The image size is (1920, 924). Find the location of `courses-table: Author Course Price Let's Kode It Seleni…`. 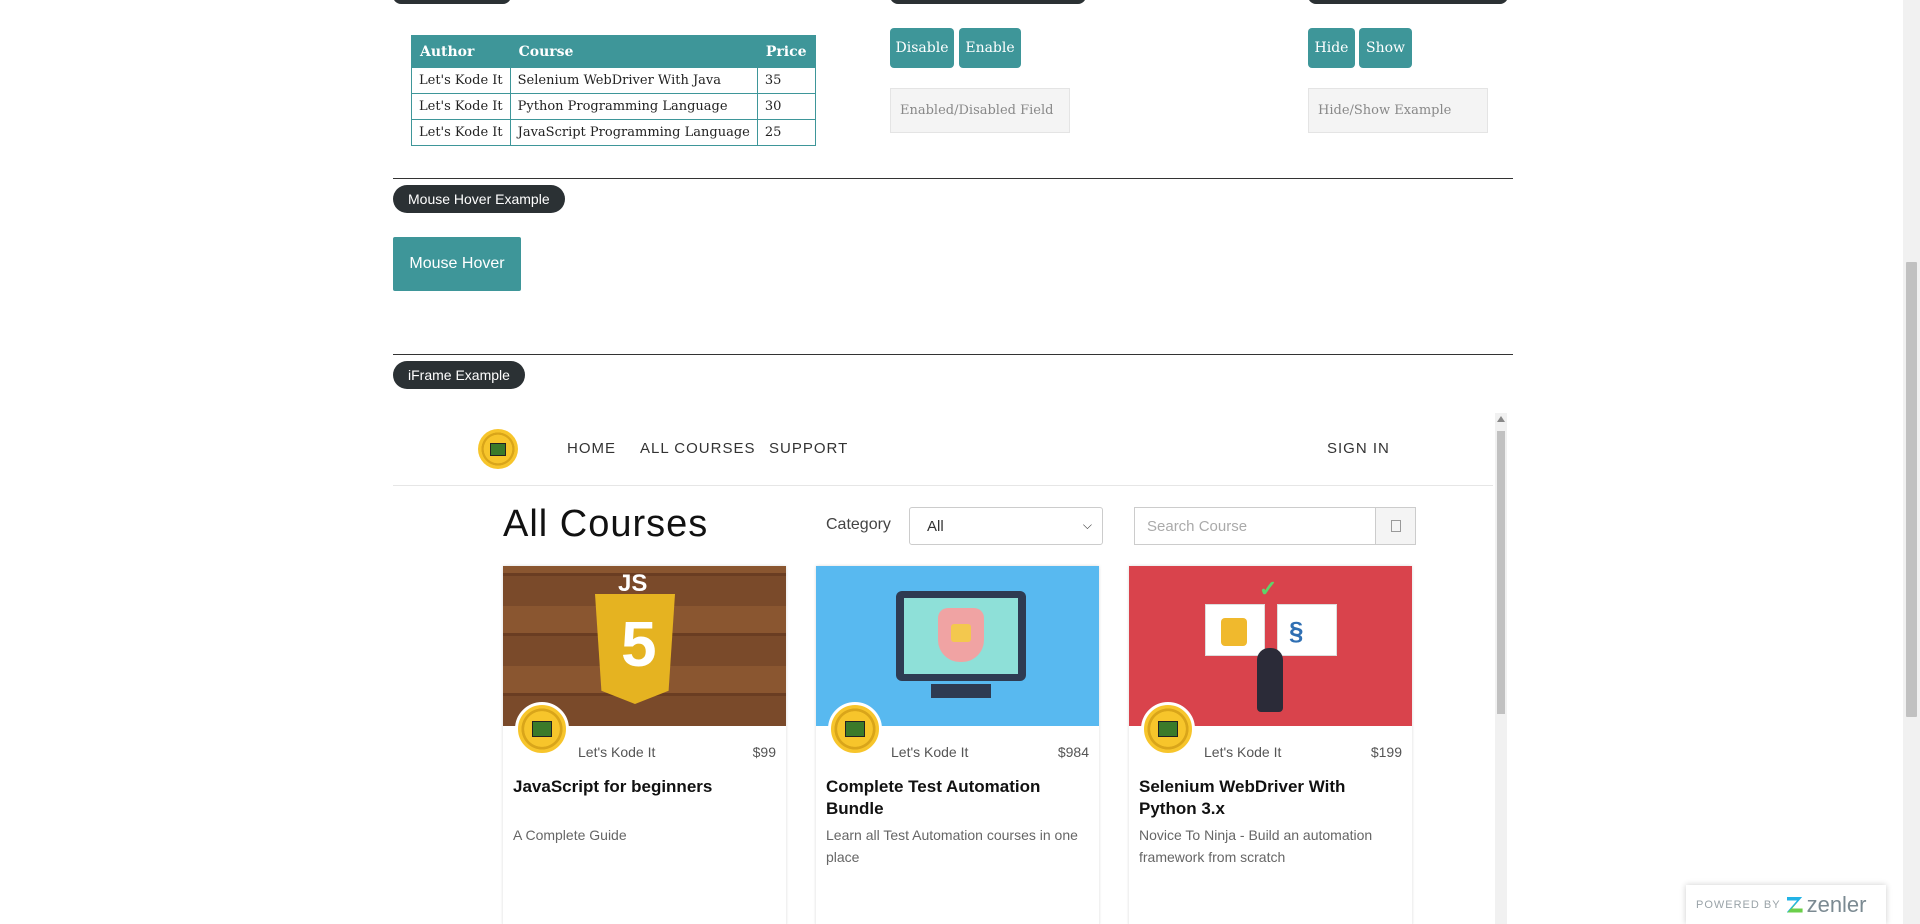

courses-table: Author Course Price Let's Kode It Seleni… is located at coordinates (613, 90).